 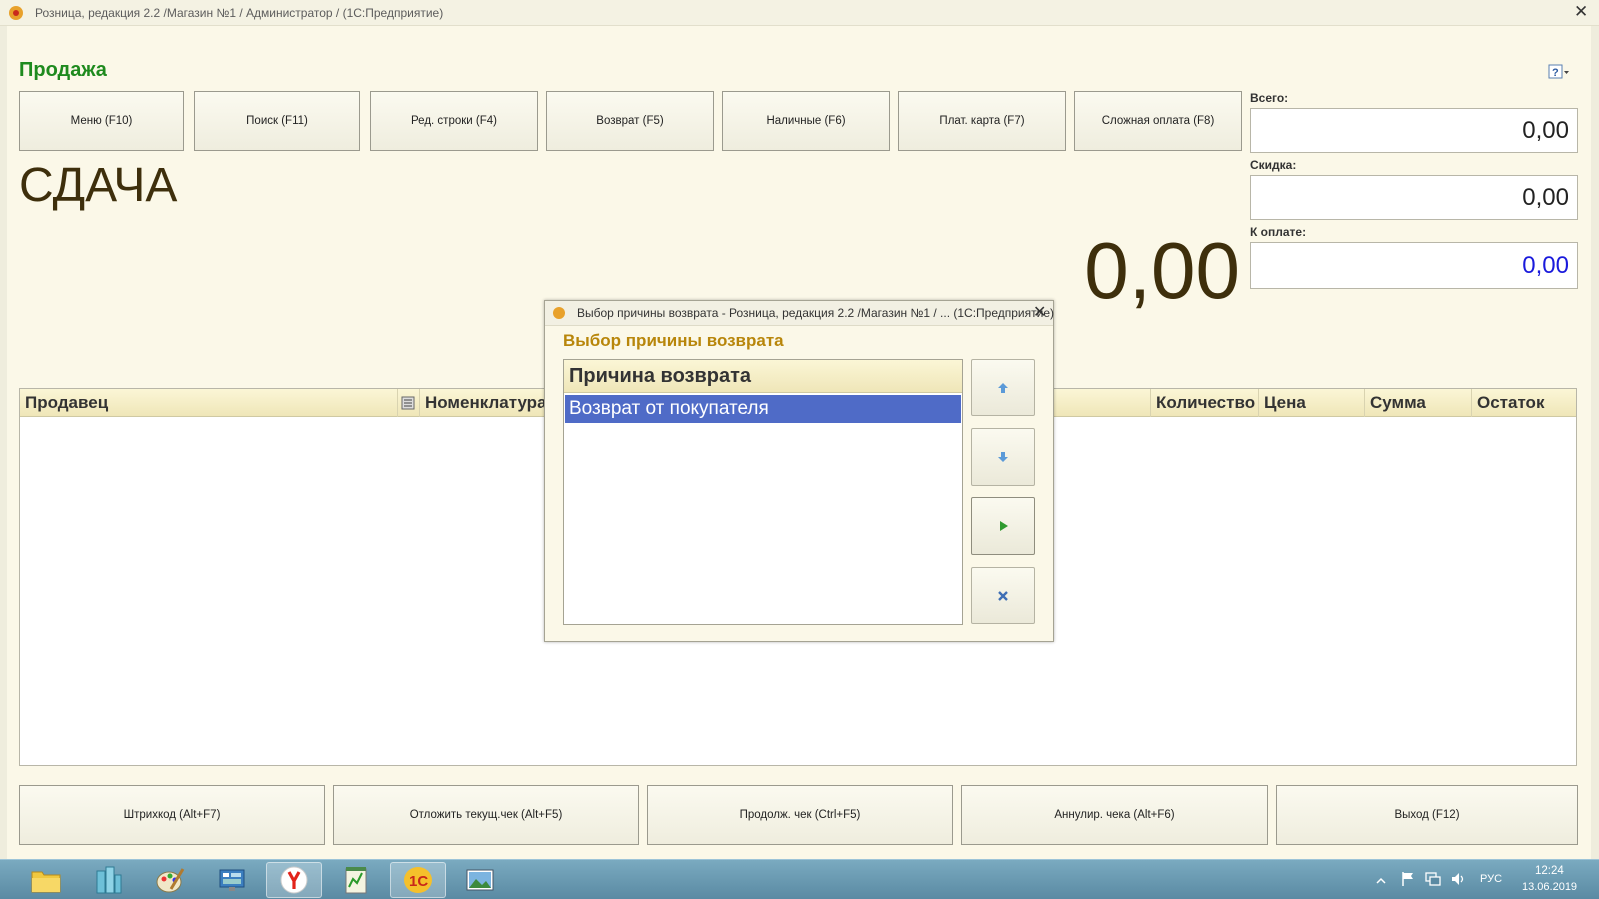 I want to click on change-label: СДАЧА, so click(x=98, y=185).